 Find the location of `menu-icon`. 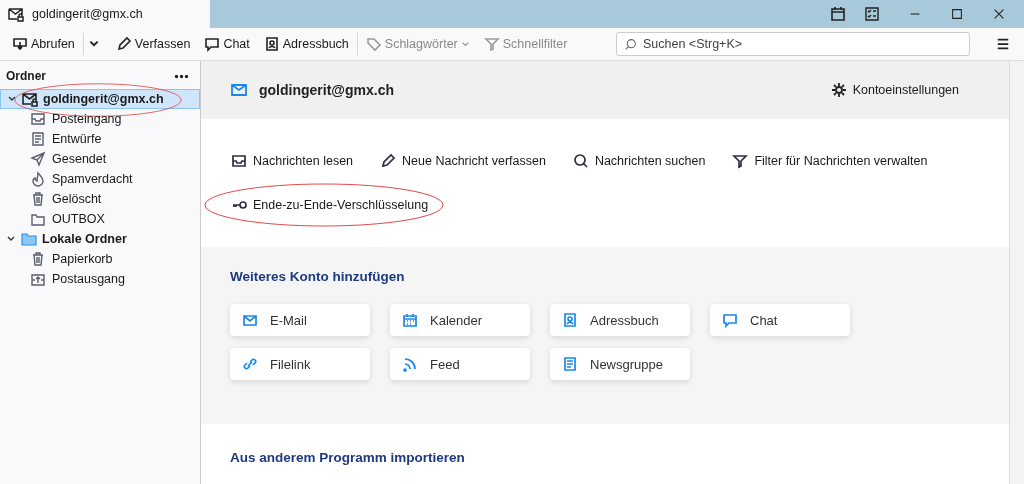

menu-icon is located at coordinates (1003, 44).